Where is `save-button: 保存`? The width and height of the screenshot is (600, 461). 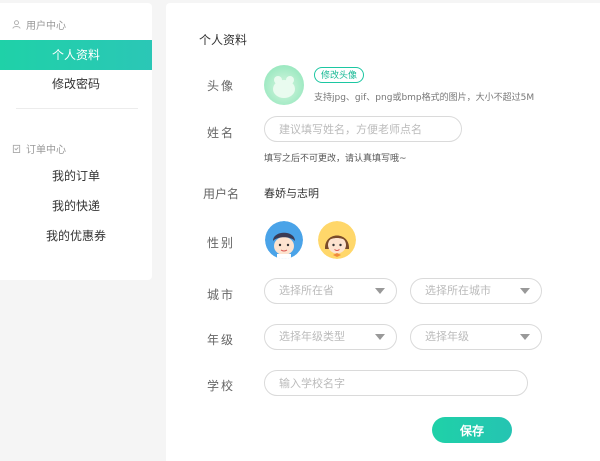
save-button: 保存 is located at coordinates (472, 430).